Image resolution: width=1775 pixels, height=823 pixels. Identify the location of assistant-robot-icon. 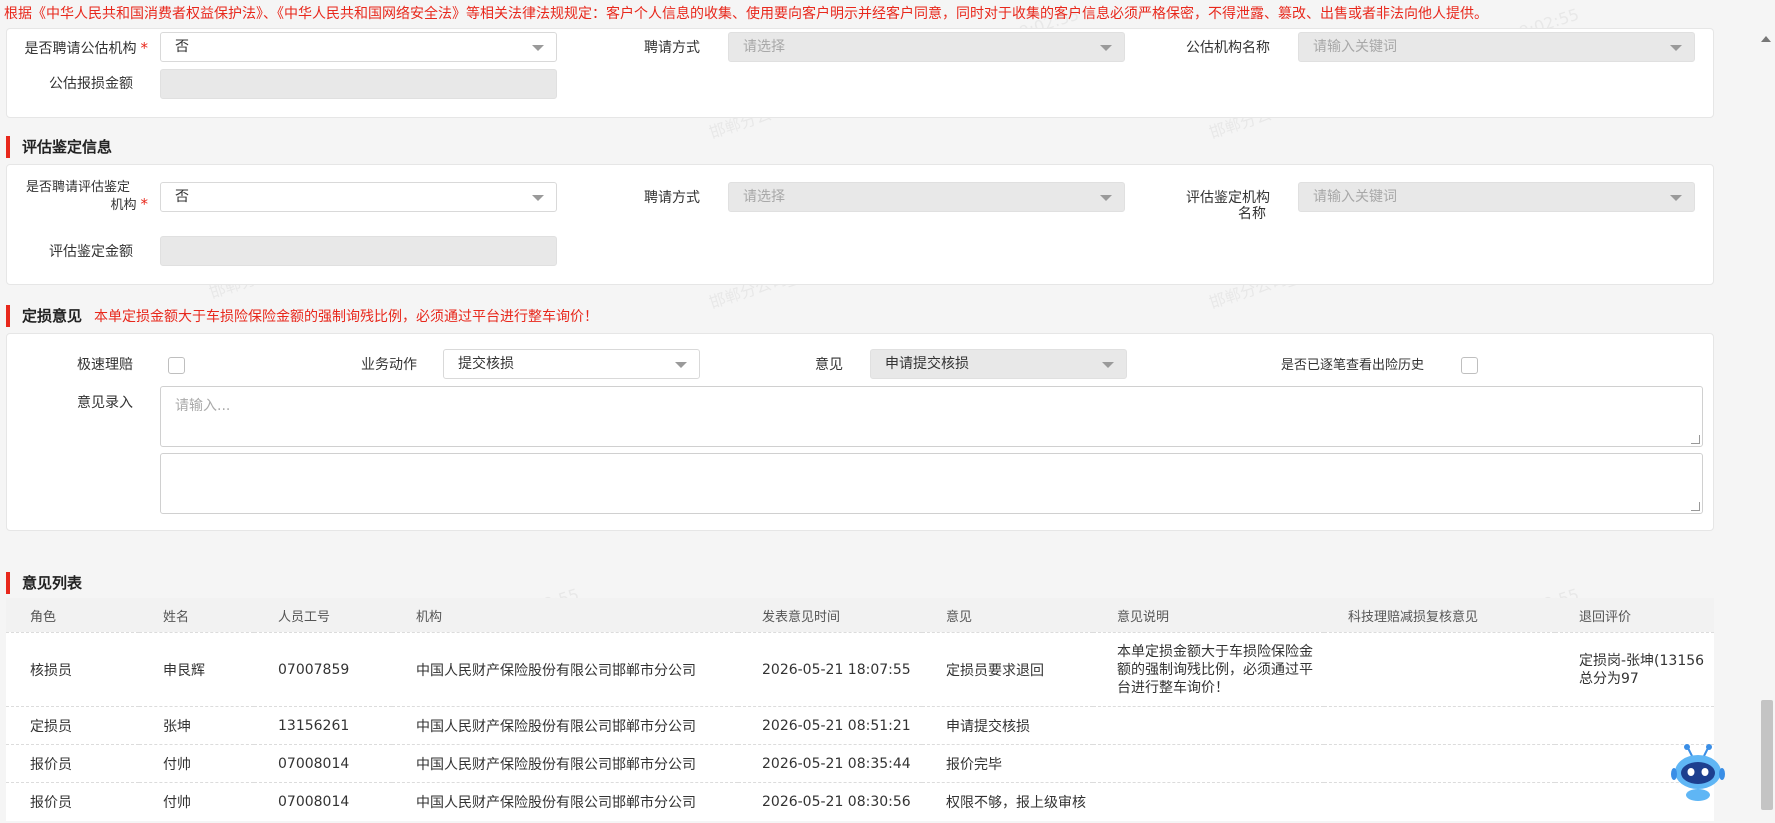
(1698, 772).